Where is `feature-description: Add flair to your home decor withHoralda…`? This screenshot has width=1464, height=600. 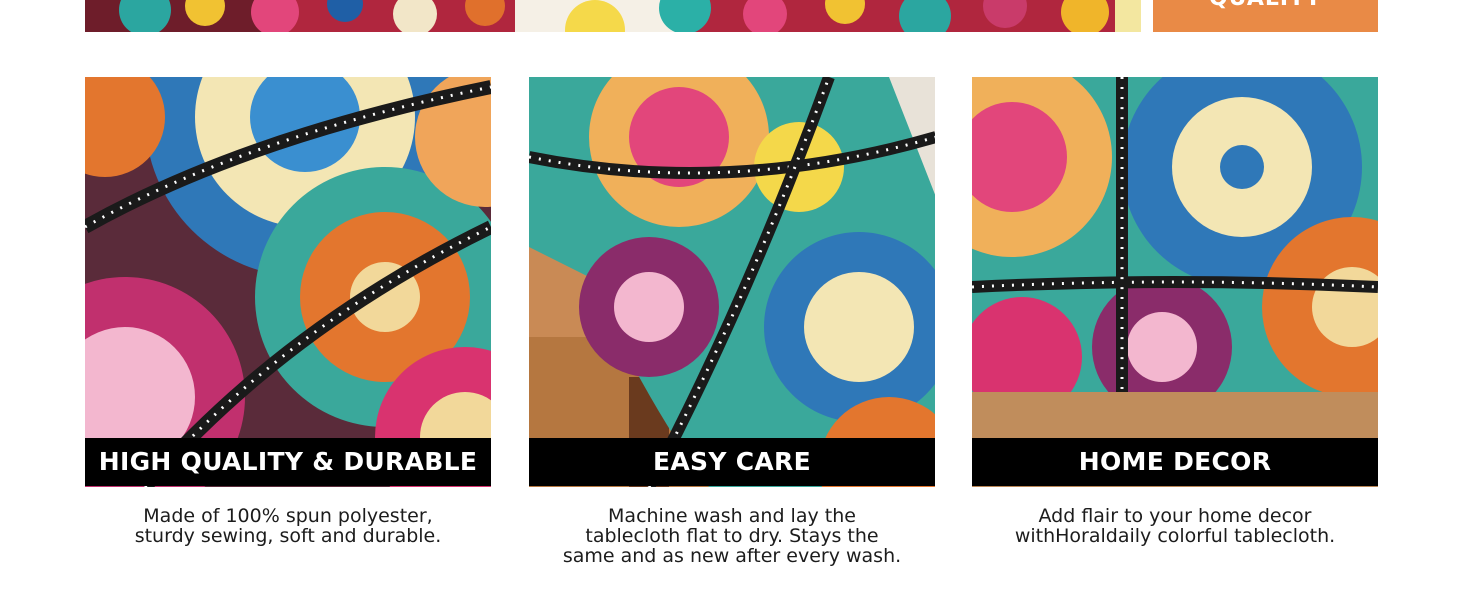
feature-description: Add flair to your home decor withHoralda… is located at coordinates (1175, 526).